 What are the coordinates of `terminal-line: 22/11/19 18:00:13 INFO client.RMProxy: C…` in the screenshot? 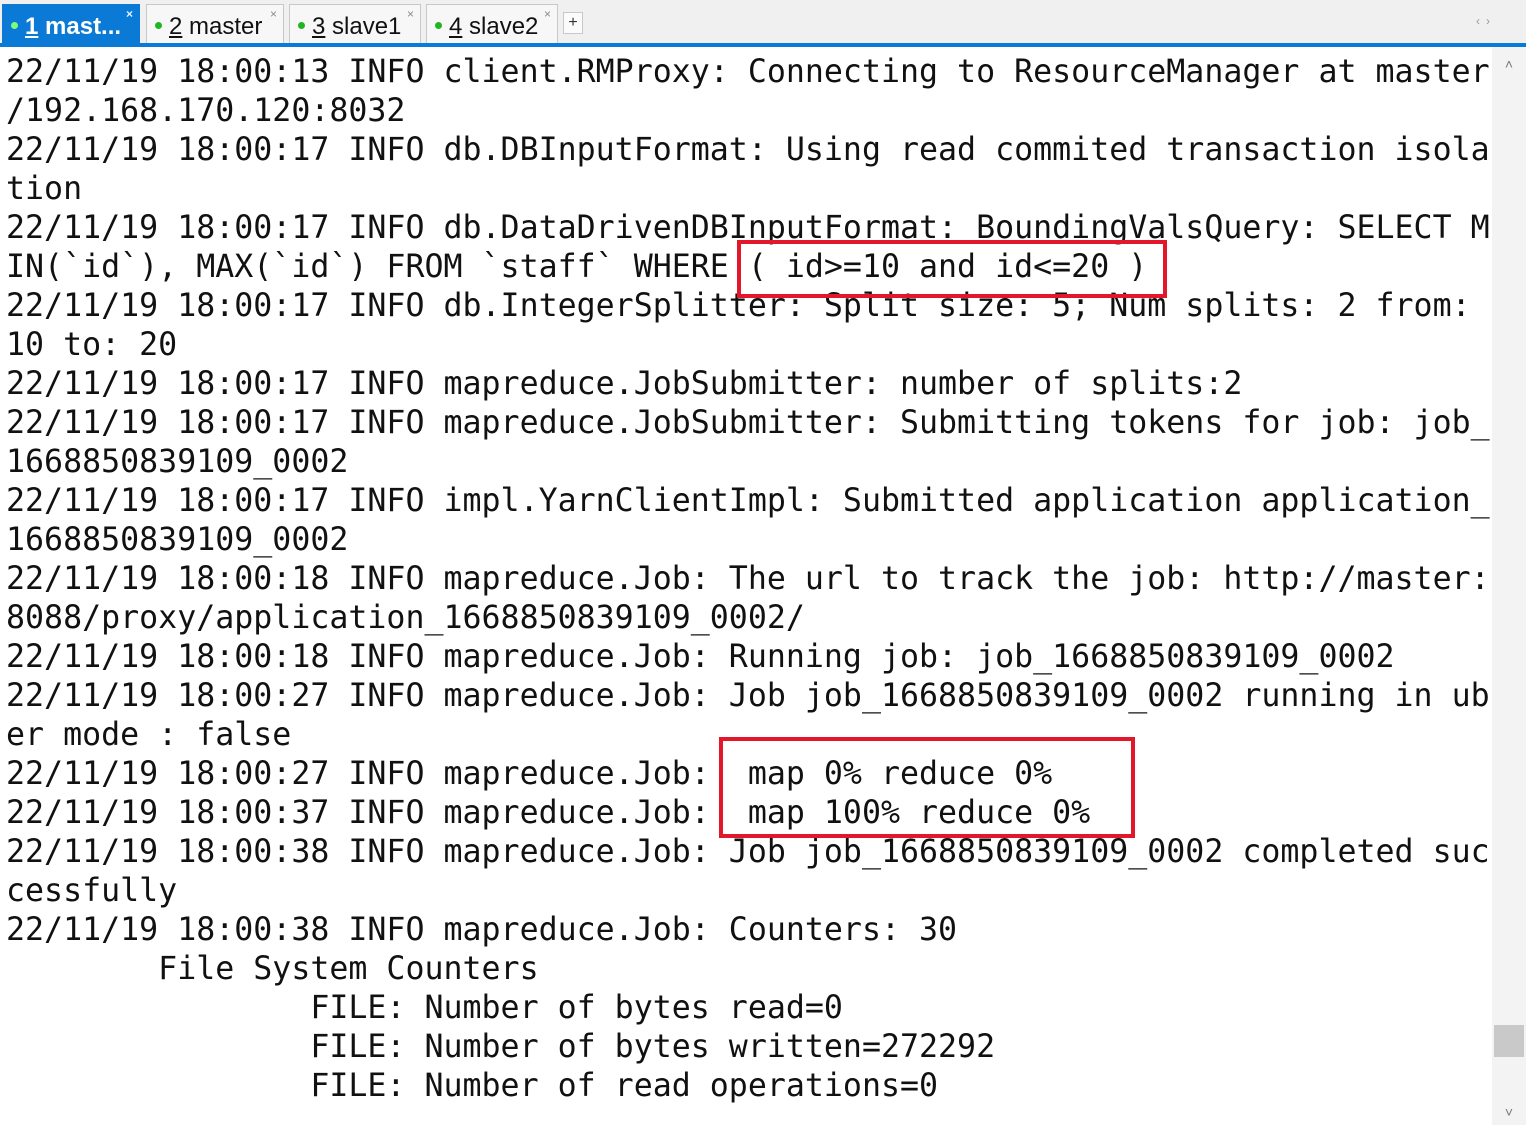 It's located at (748, 72).